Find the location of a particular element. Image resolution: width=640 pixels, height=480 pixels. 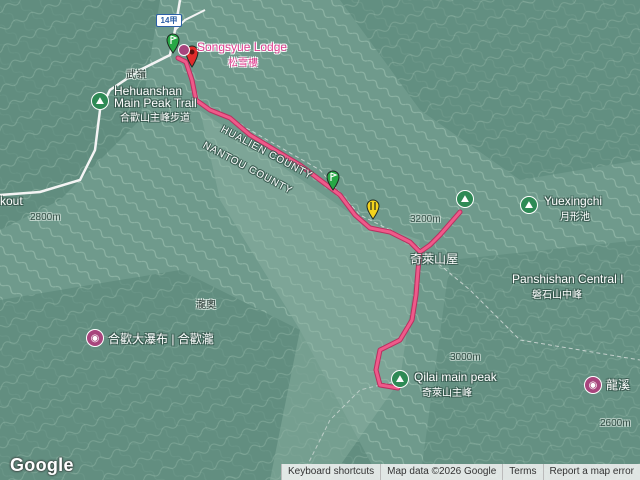

lodge-label-zh: 松雪樓 is located at coordinates (243, 63).